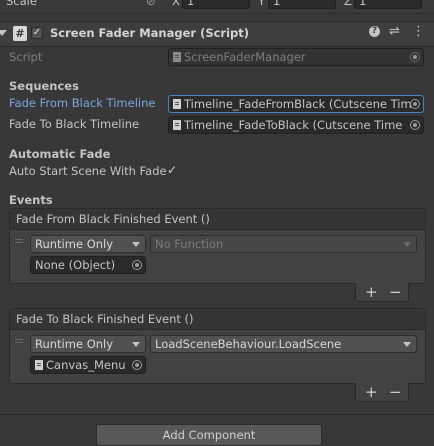  I want to click on auto-start-checkbox: ✓, so click(172, 170).